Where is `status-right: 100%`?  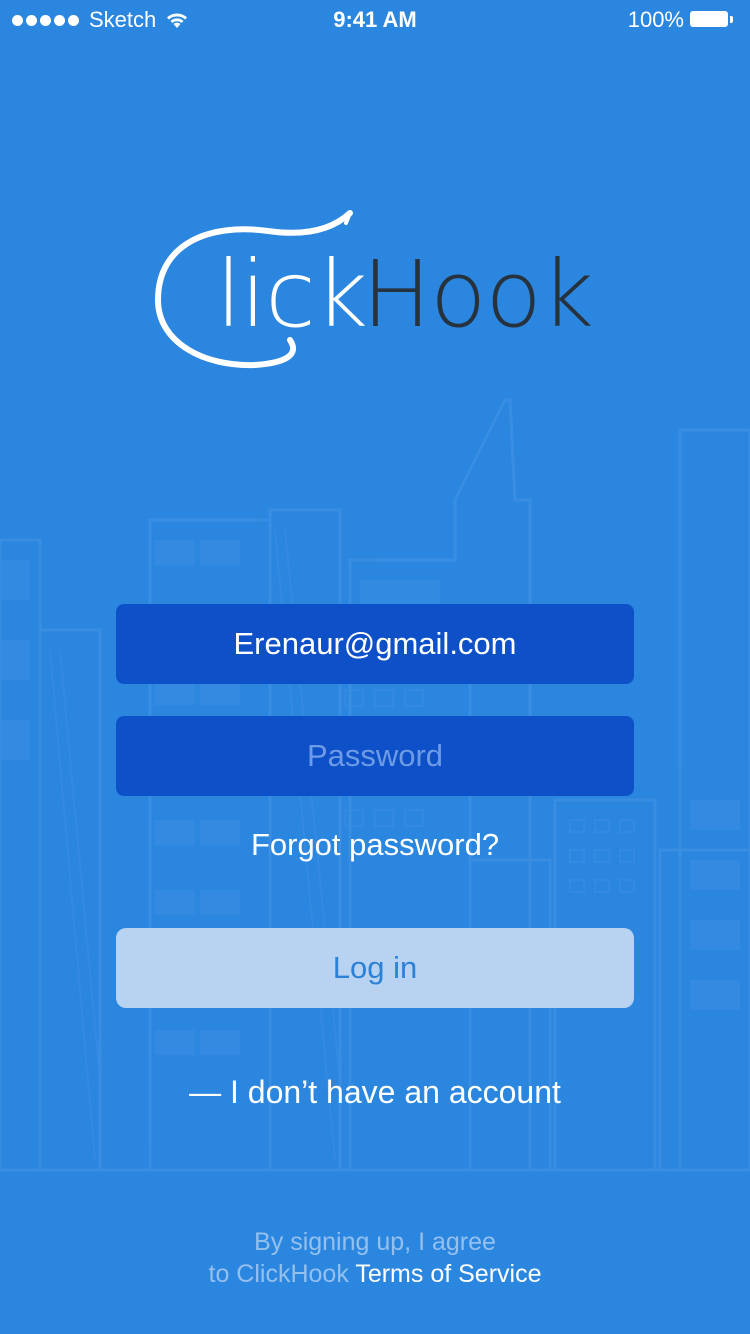 status-right: 100% is located at coordinates (682, 20).